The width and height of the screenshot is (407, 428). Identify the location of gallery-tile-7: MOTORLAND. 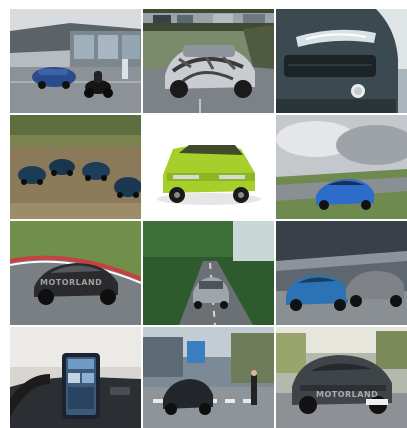
(75, 273).